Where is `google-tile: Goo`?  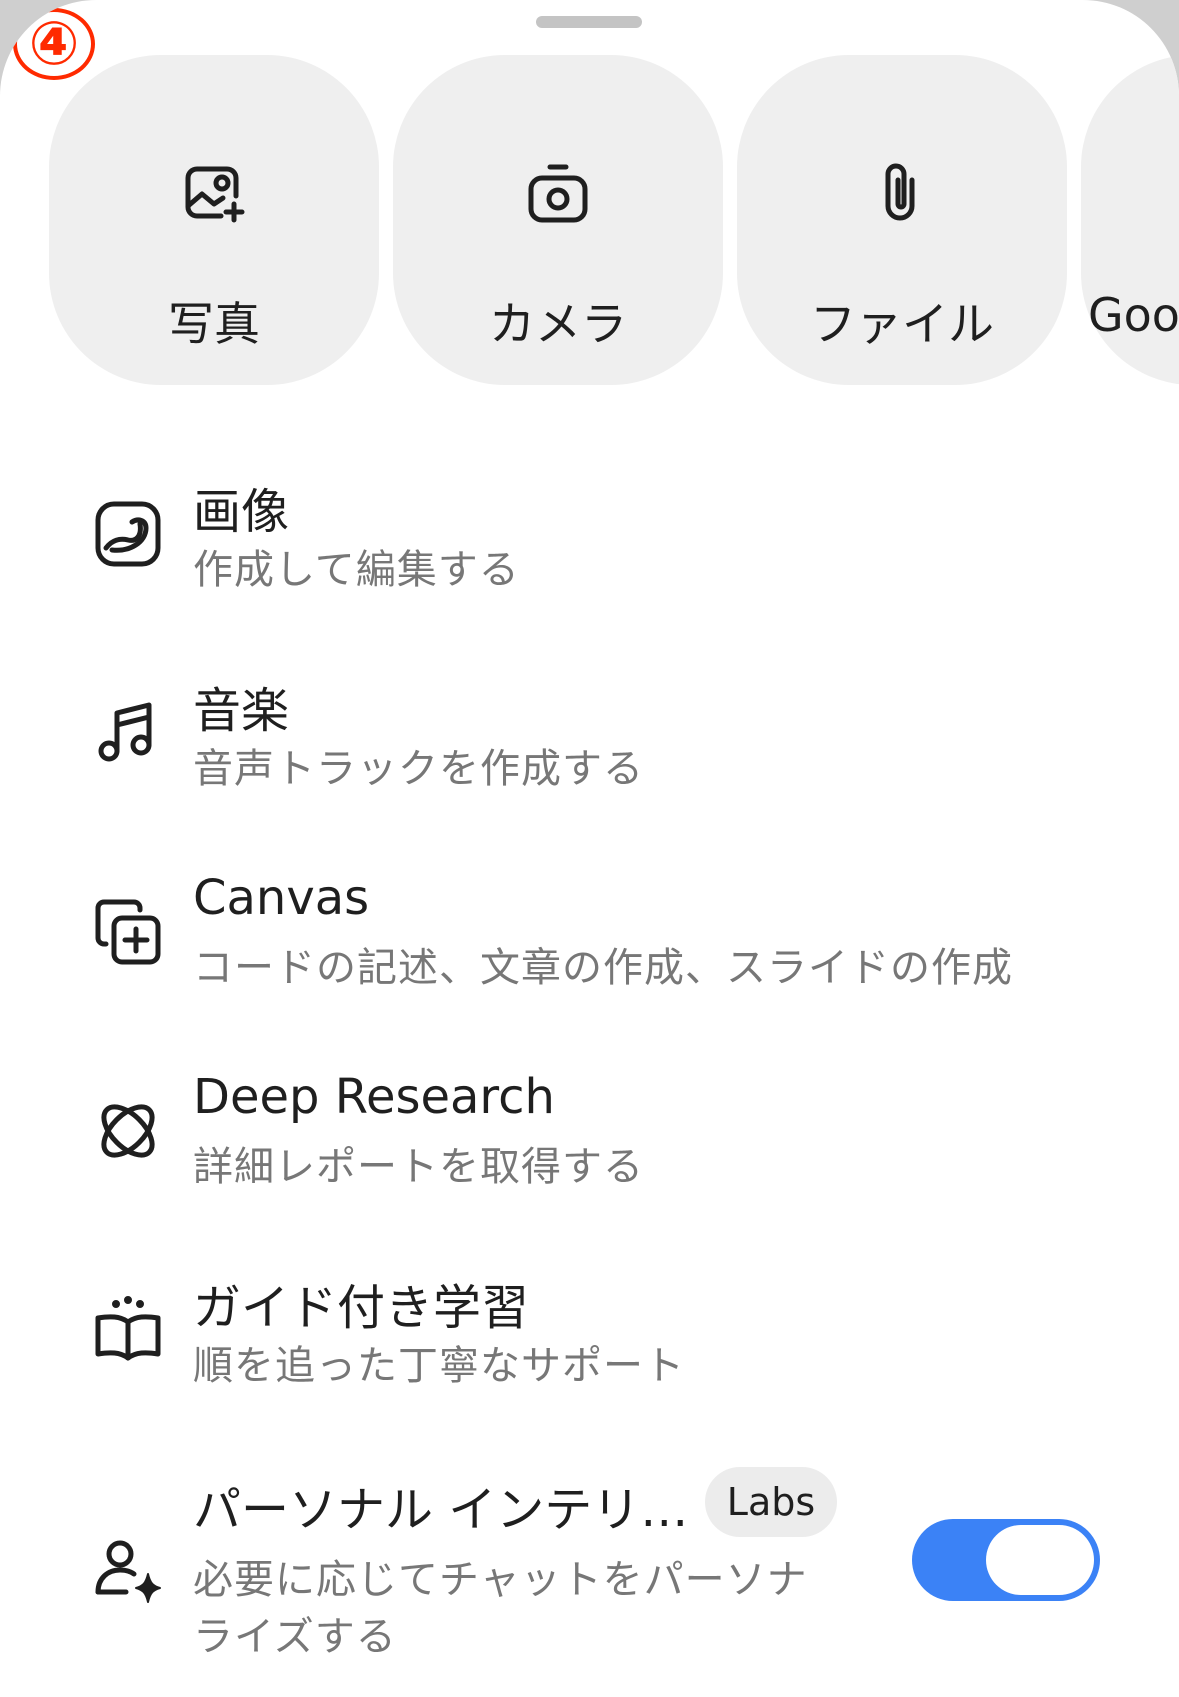 google-tile: Goo is located at coordinates (1130, 220).